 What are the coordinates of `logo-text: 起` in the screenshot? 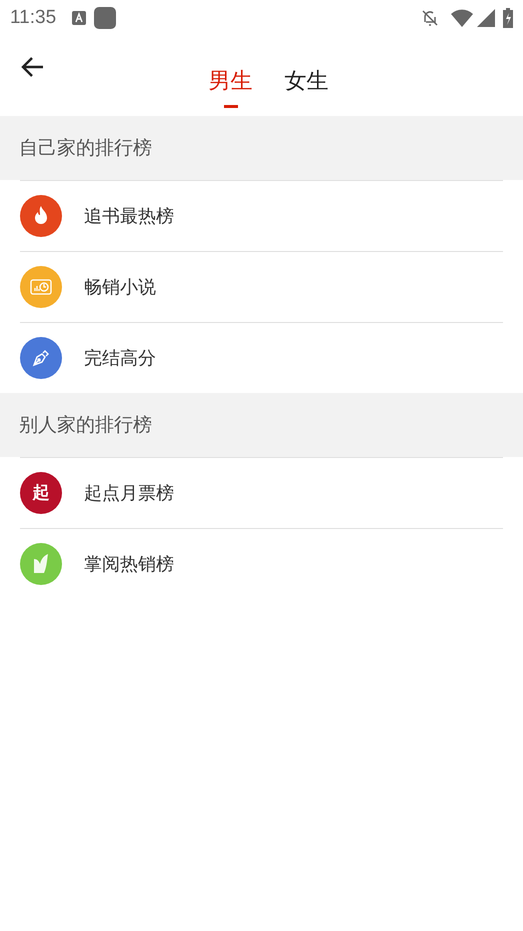 It's located at (41, 493).